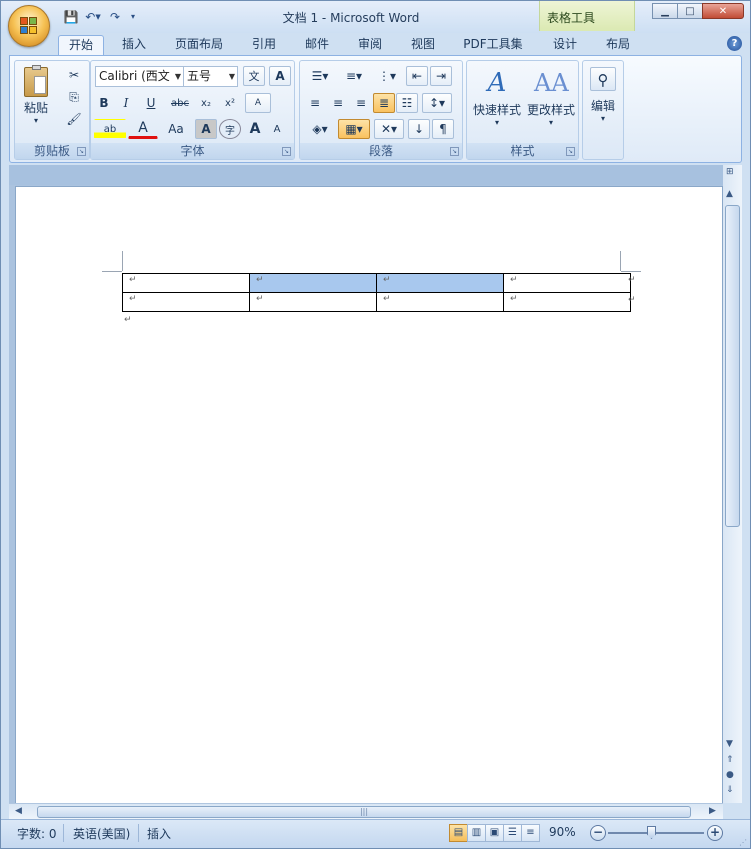  Describe the element at coordinates (458, 833) in the screenshot. I see `print-layout-icon: ▤` at that location.